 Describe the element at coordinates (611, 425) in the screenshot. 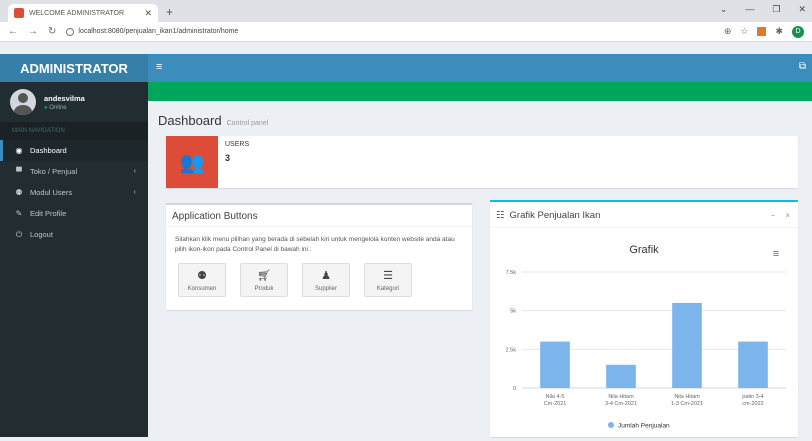

I see `legend-marker` at that location.